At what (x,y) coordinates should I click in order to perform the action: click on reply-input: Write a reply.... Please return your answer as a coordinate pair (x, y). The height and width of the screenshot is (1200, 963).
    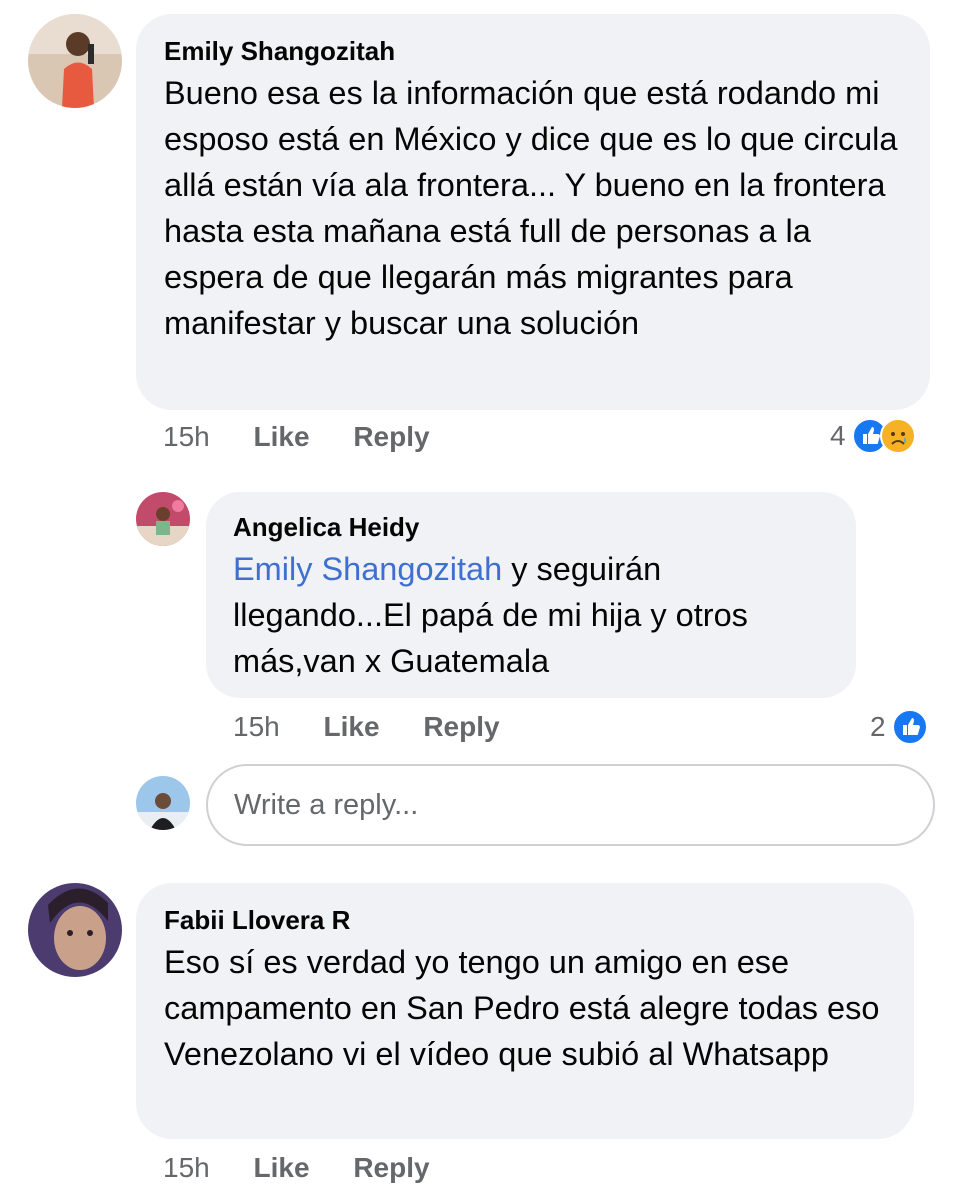
    Looking at the image, I should click on (570, 805).